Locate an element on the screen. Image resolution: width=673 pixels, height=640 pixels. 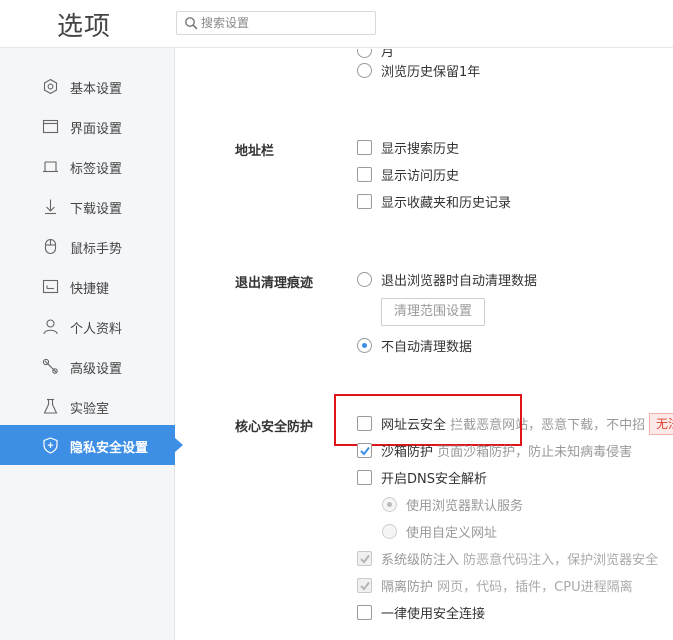
sidebar-item-label: 高级设置 is located at coordinates (96, 369).